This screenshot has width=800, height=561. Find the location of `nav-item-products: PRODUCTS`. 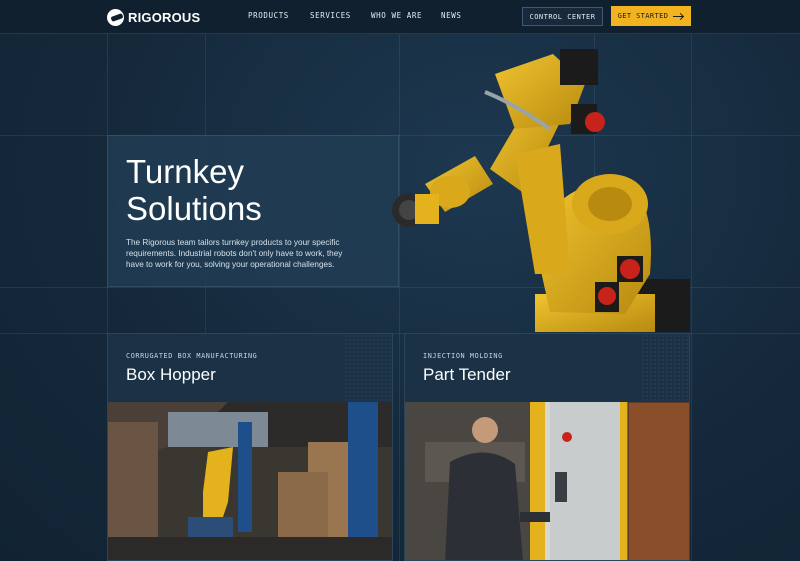

nav-item-products: PRODUCTS is located at coordinates (279, 15).